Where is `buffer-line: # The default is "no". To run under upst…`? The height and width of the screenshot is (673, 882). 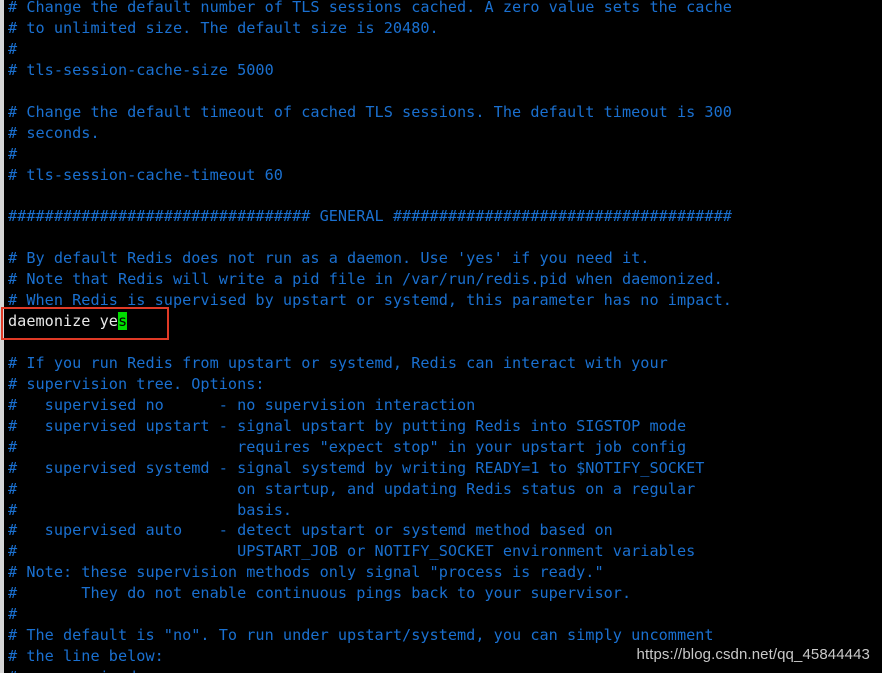 buffer-line: # The default is "no". To run under upst… is located at coordinates (445, 635).